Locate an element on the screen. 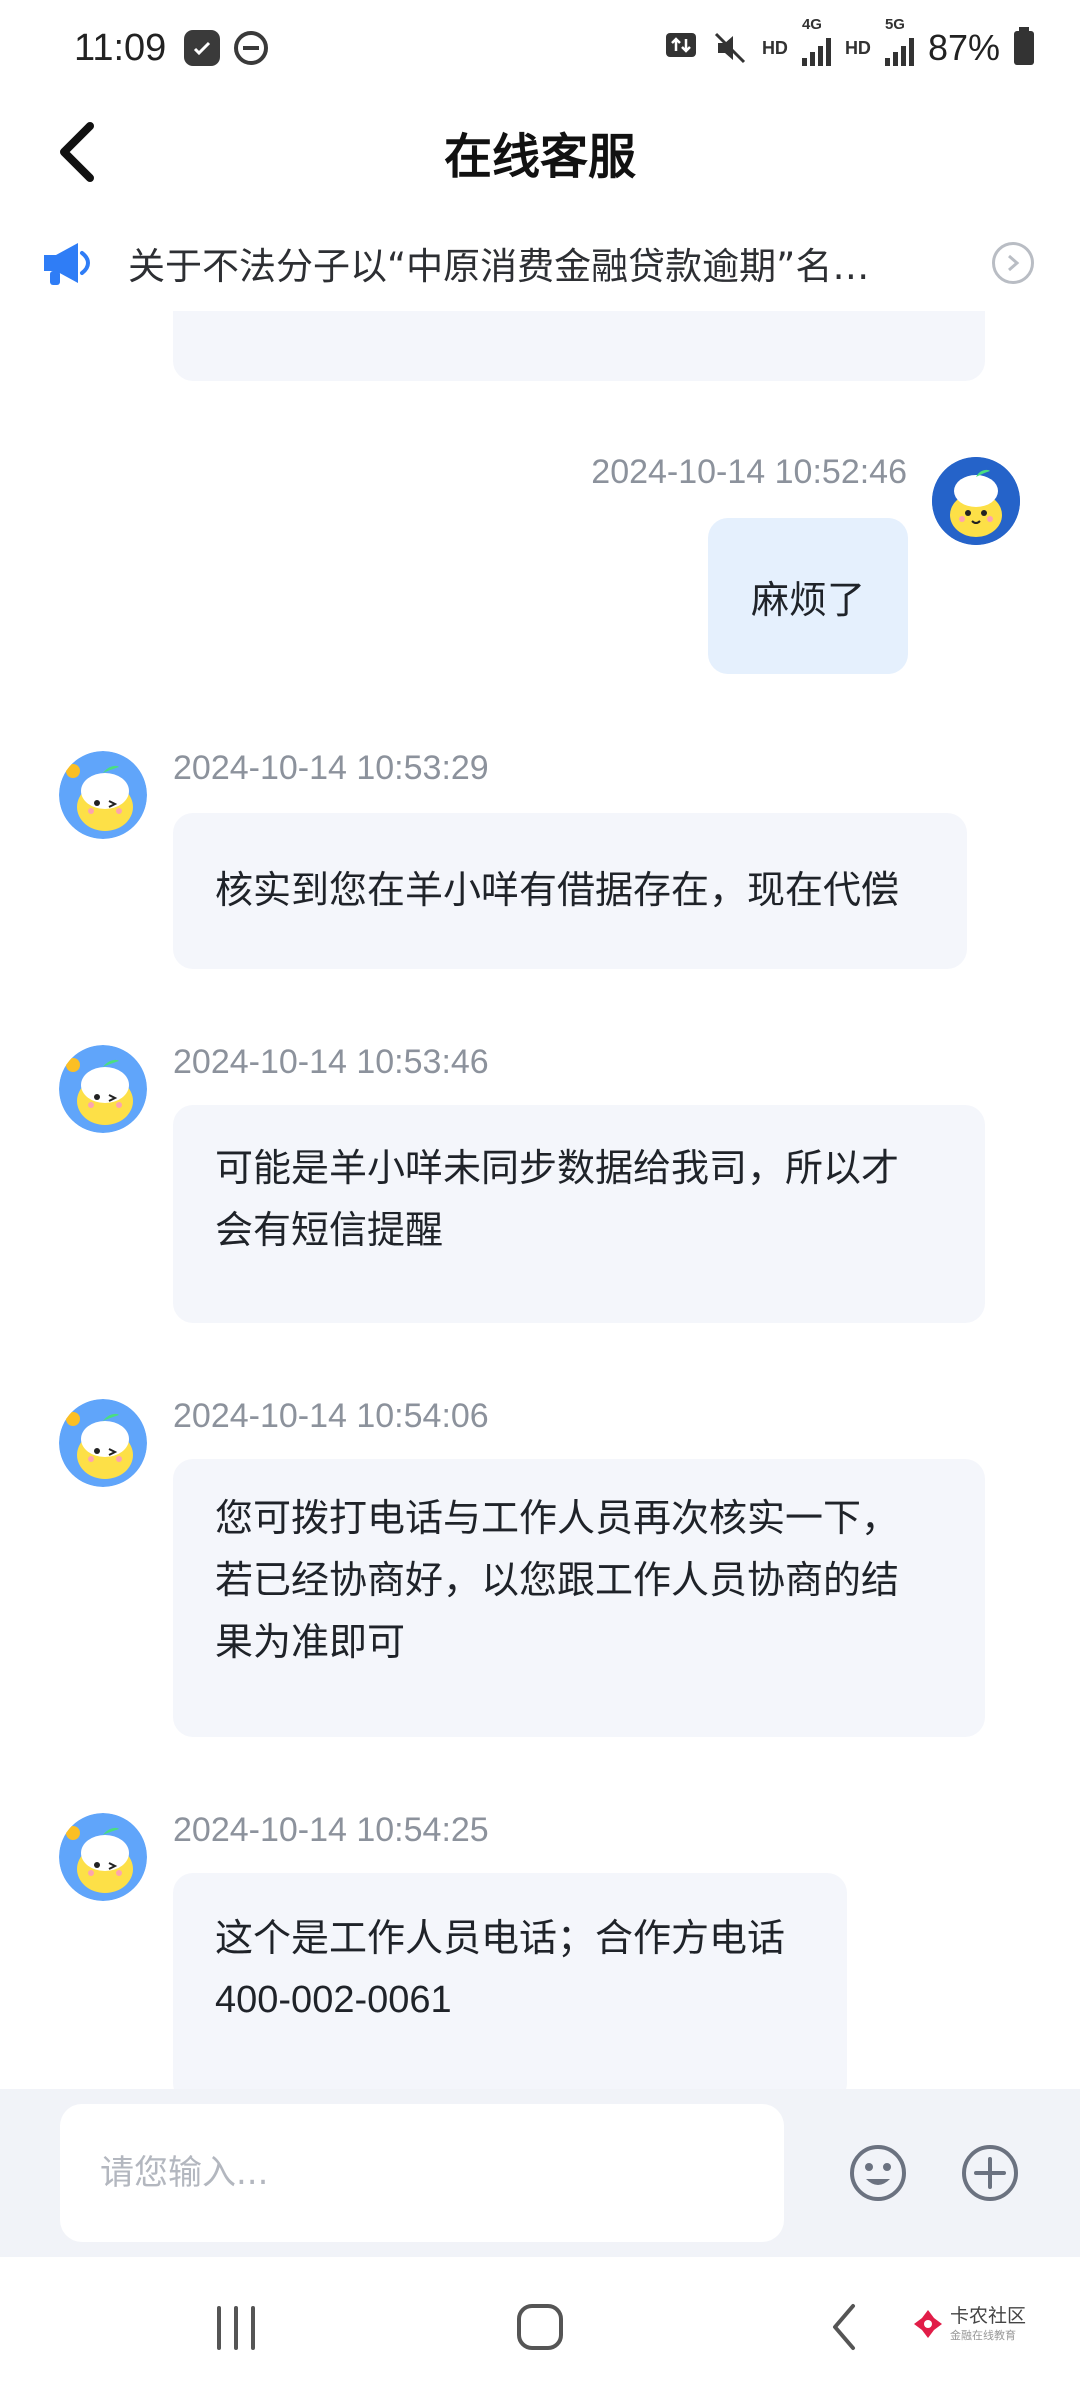 The width and height of the screenshot is (1080, 2400). message-line: 400-002-0061 is located at coordinates (333, 2000).